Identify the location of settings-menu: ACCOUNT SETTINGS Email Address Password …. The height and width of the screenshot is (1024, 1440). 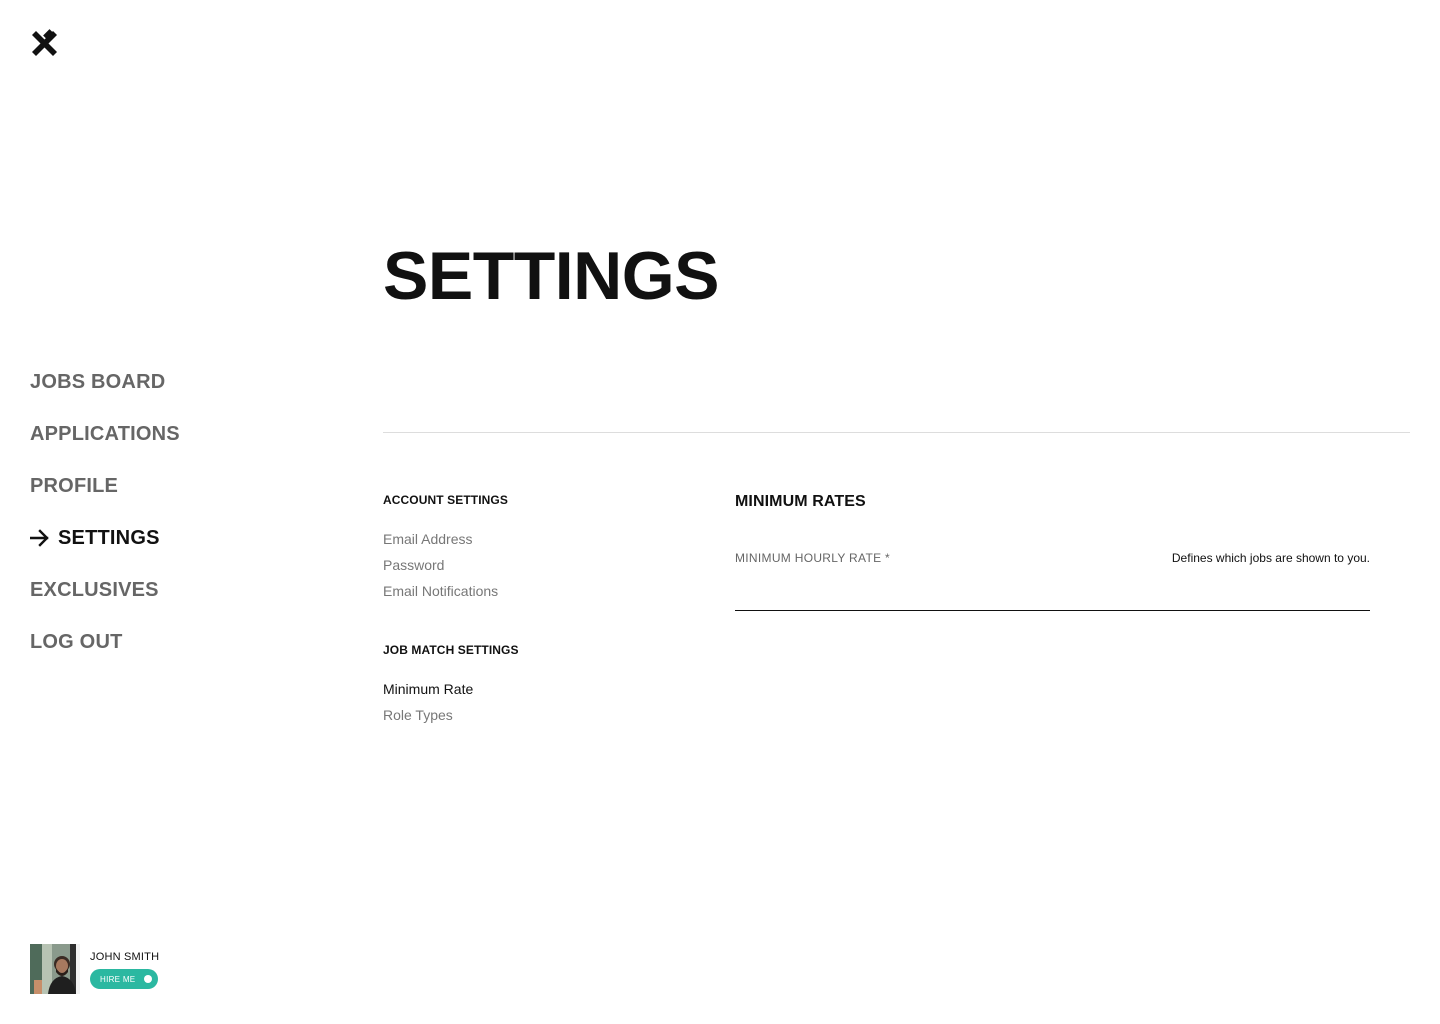
(533, 629).